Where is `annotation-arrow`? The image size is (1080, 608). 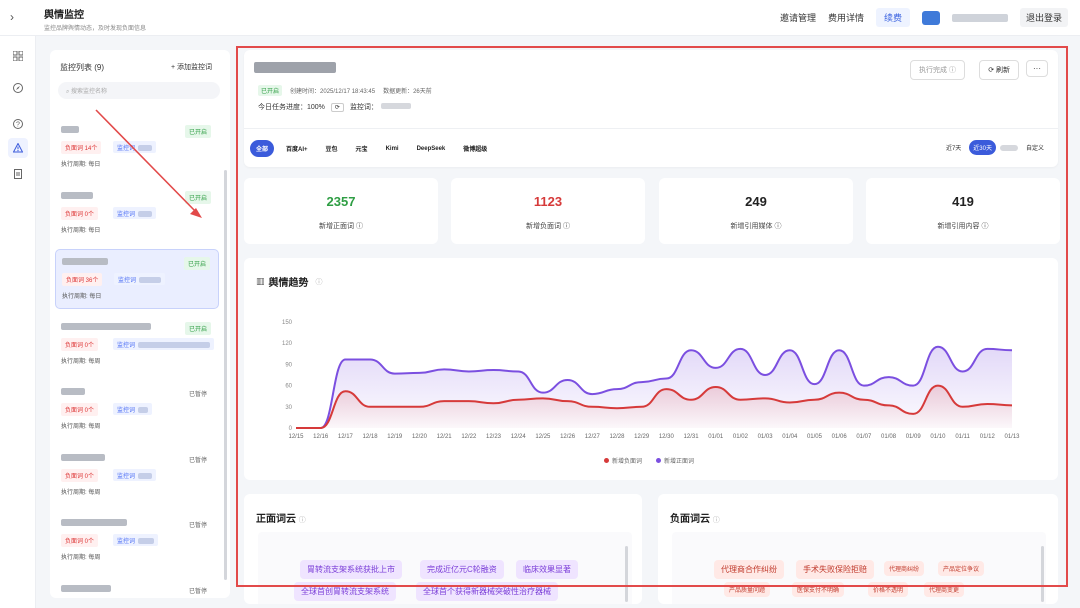
annotation-arrow is located at coordinates (148, 163).